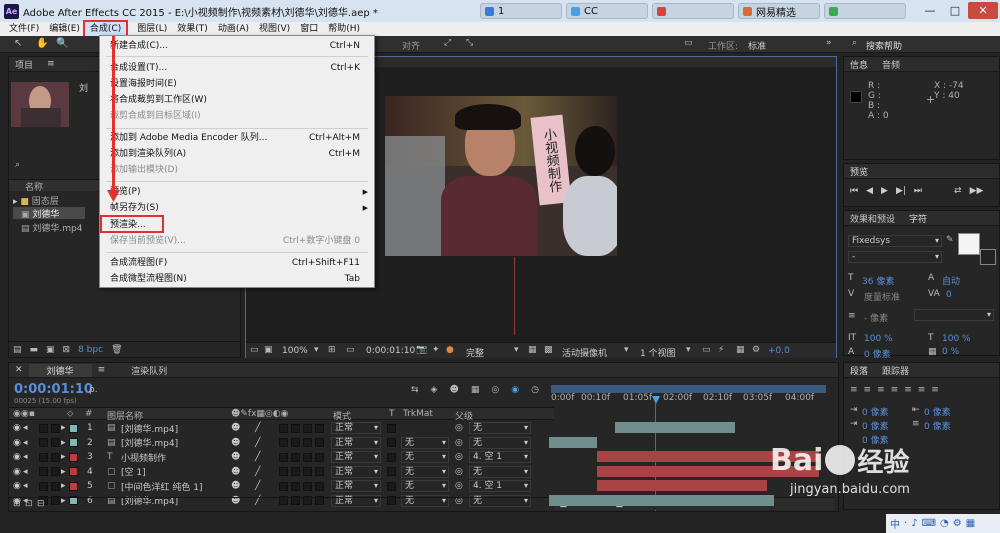 The height and width of the screenshot is (533, 1000). What do you see at coordinates (17, 504) in the screenshot?
I see `layer-switches-icon: ⊞` at bounding box center [17, 504].